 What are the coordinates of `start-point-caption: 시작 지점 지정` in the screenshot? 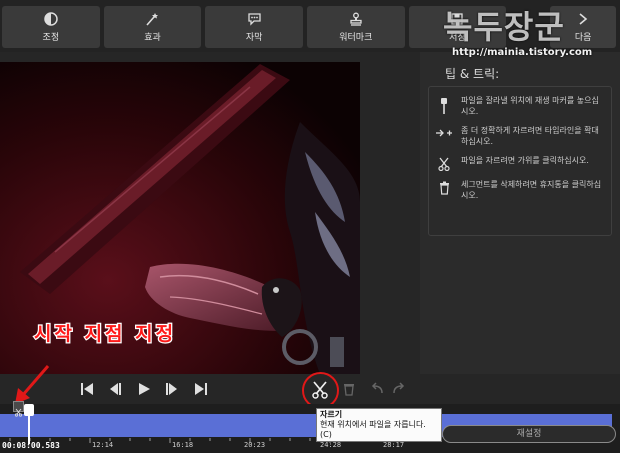 It's located at (104, 334).